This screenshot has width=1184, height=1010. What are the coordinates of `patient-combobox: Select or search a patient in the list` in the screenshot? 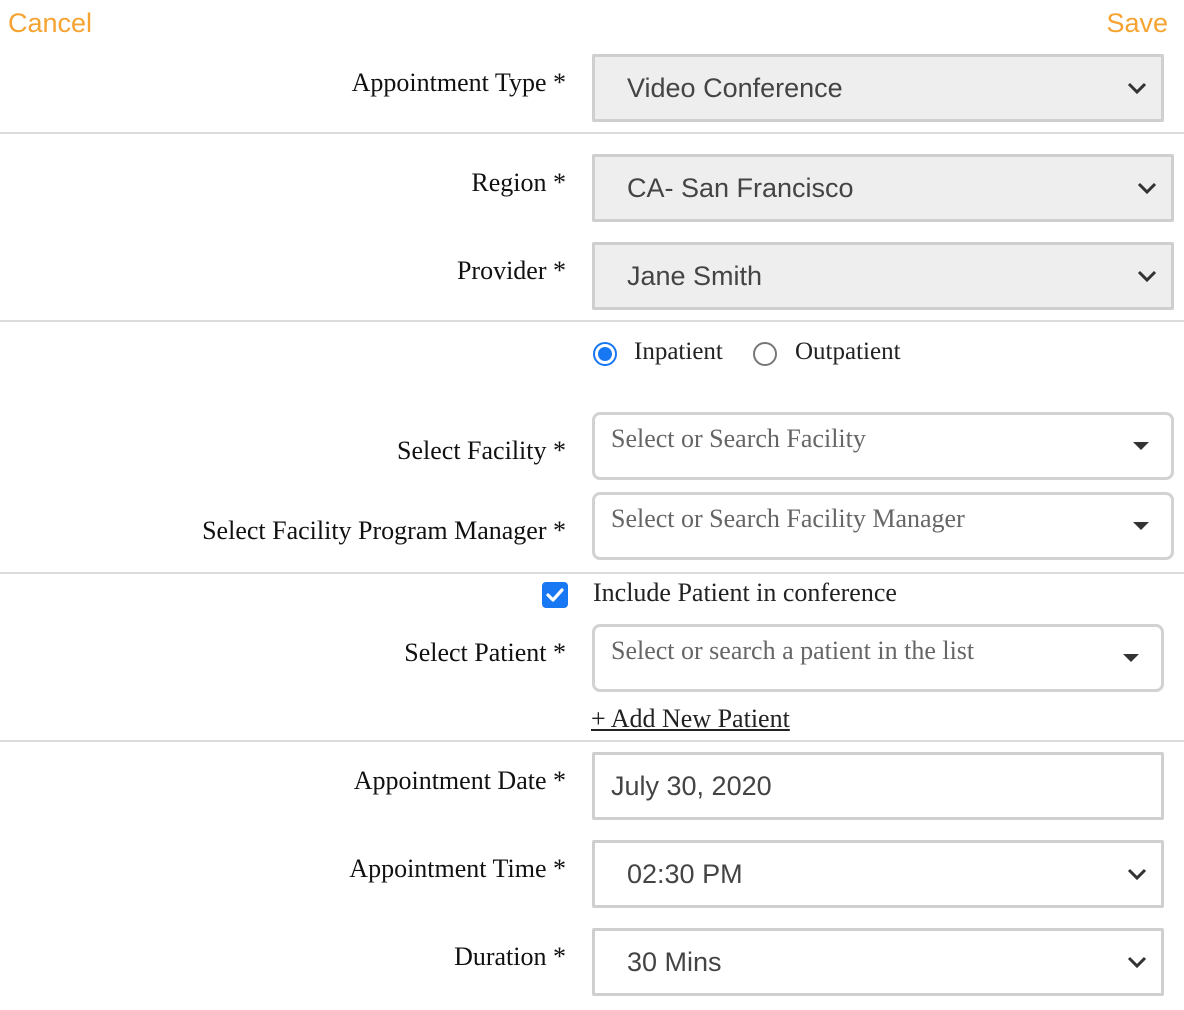 It's located at (878, 658).